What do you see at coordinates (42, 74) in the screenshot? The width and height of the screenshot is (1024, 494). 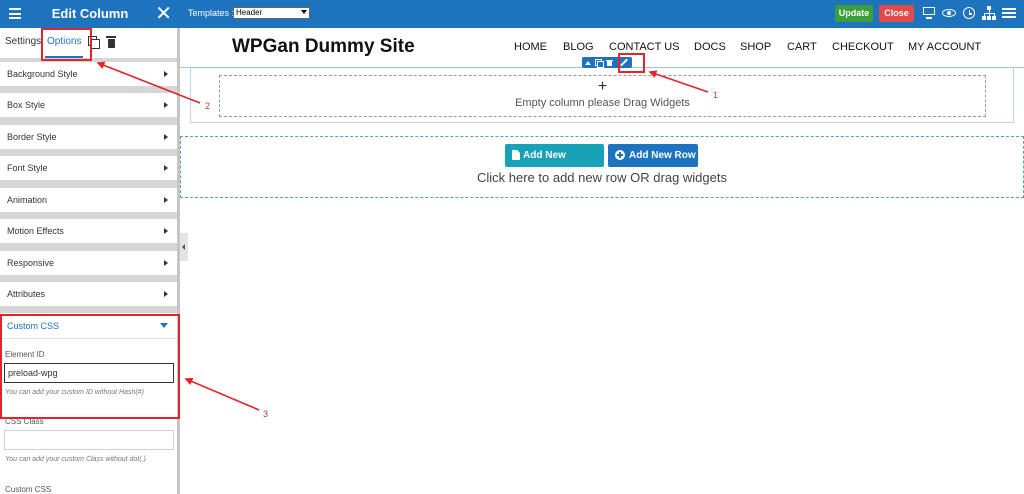 I see `option-label: Background Style` at bounding box center [42, 74].